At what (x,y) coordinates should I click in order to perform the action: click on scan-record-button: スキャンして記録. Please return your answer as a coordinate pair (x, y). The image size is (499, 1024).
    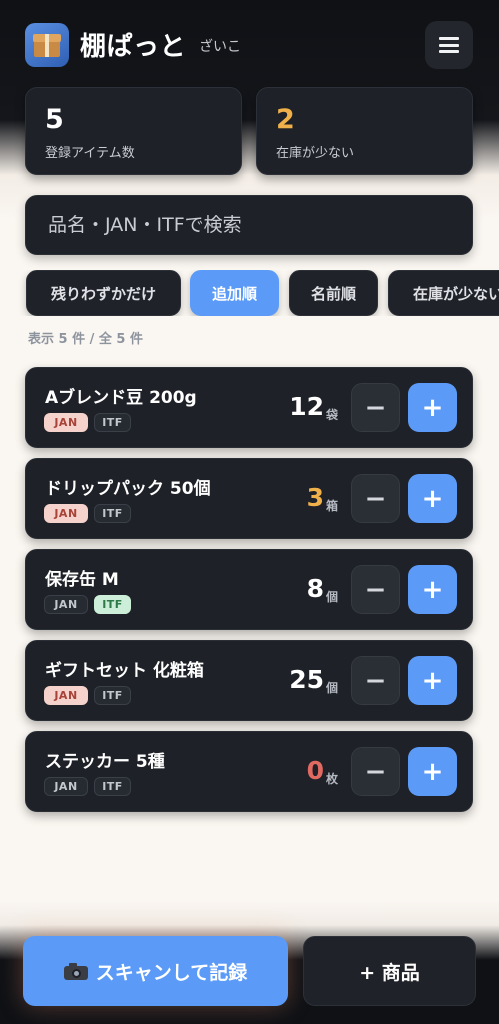
    Looking at the image, I should click on (155, 971).